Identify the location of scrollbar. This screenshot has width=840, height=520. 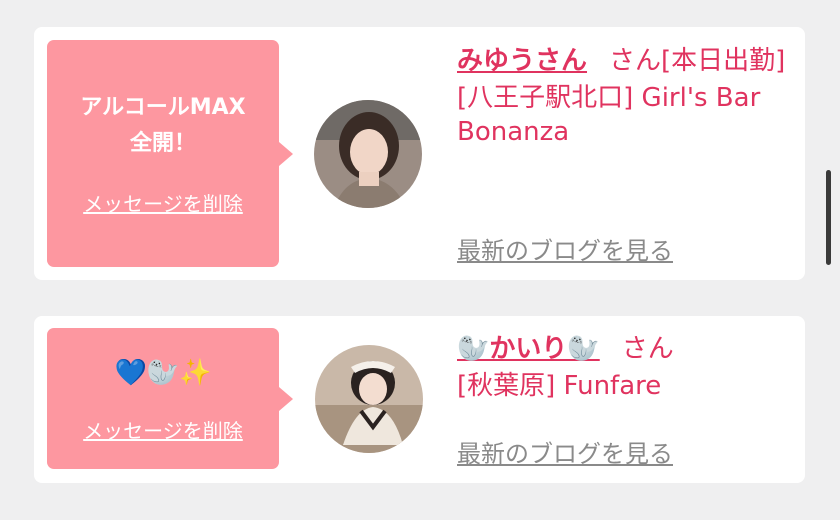
(828, 217).